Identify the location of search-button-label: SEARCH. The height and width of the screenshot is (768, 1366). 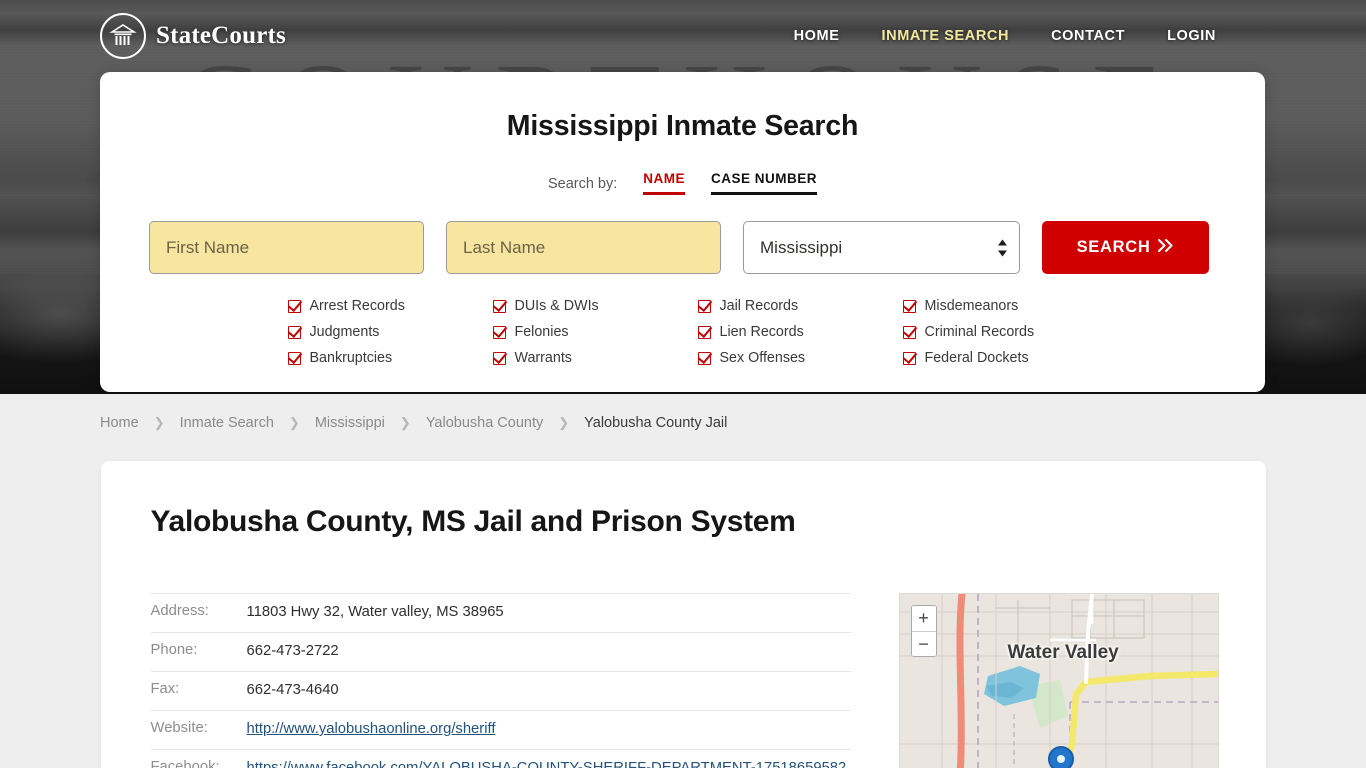
(1113, 247).